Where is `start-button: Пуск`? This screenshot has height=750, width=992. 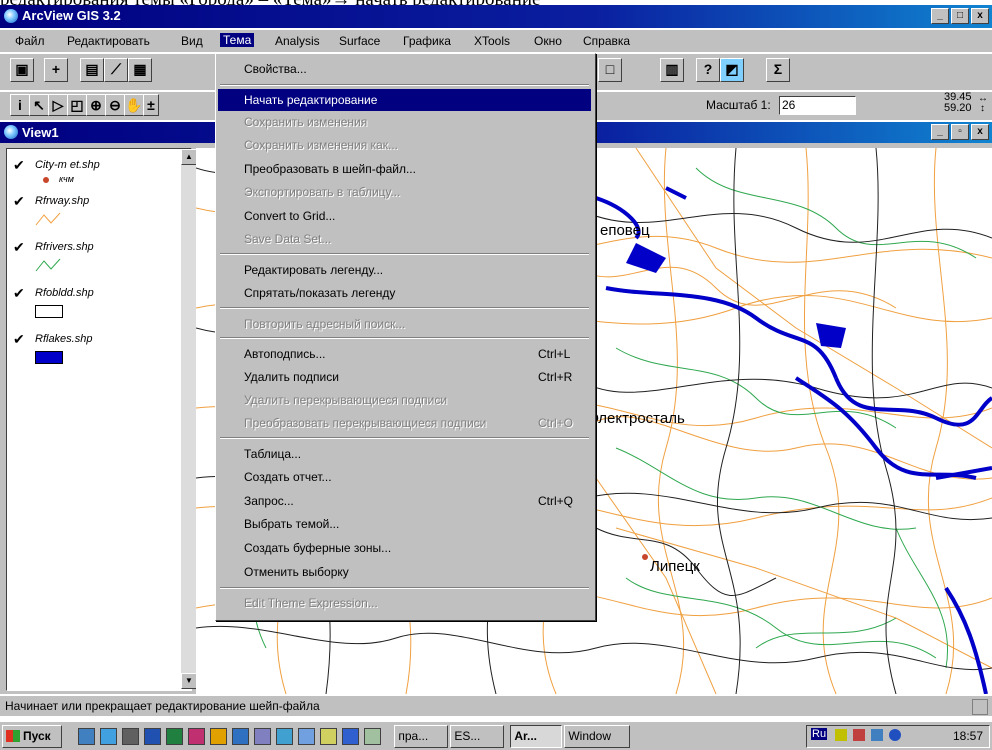
start-button: Пуск is located at coordinates (32, 736).